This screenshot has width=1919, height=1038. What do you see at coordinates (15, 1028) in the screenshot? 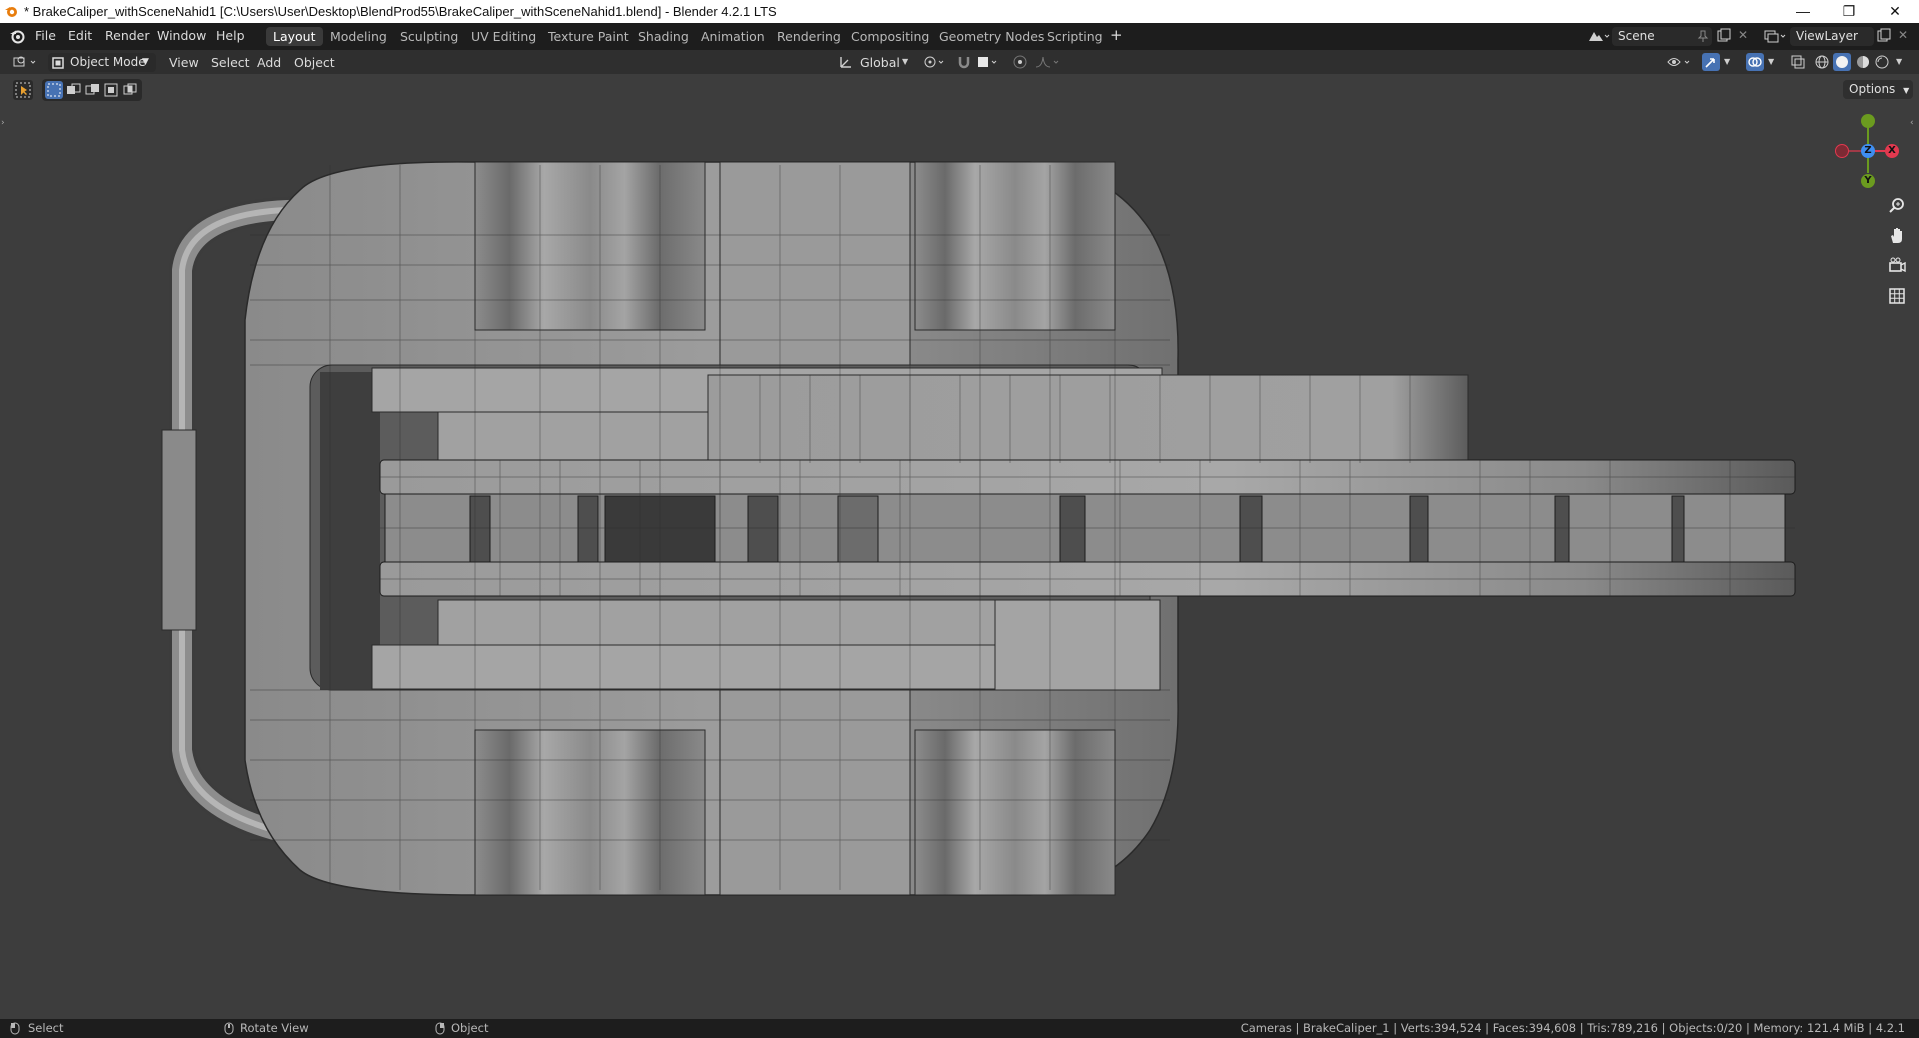
I see `mouse-left-icon` at bounding box center [15, 1028].